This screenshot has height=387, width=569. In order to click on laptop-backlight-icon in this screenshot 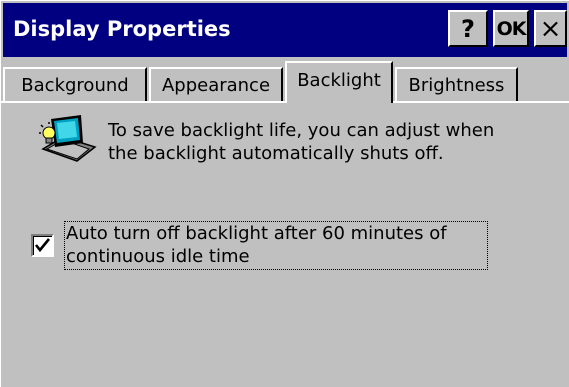, I will do `click(67, 139)`.